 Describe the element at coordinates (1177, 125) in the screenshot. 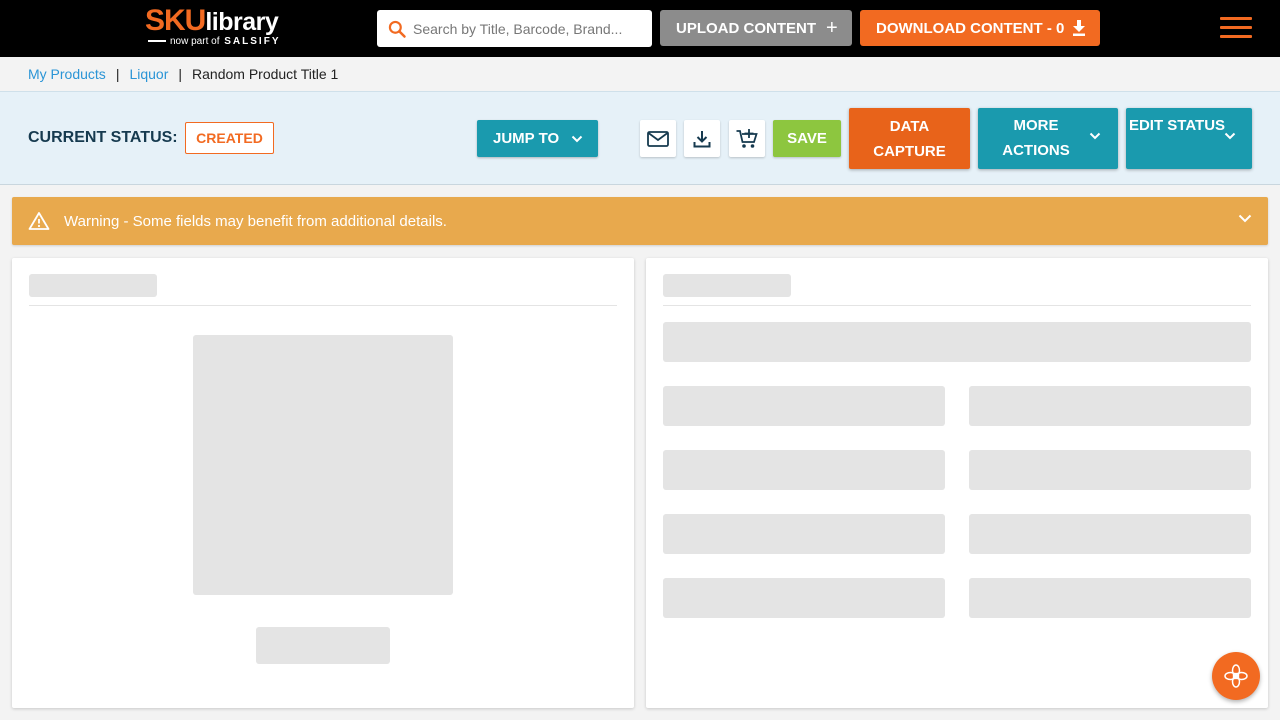

I see `edit-status-label: EDIT STATUS` at that location.